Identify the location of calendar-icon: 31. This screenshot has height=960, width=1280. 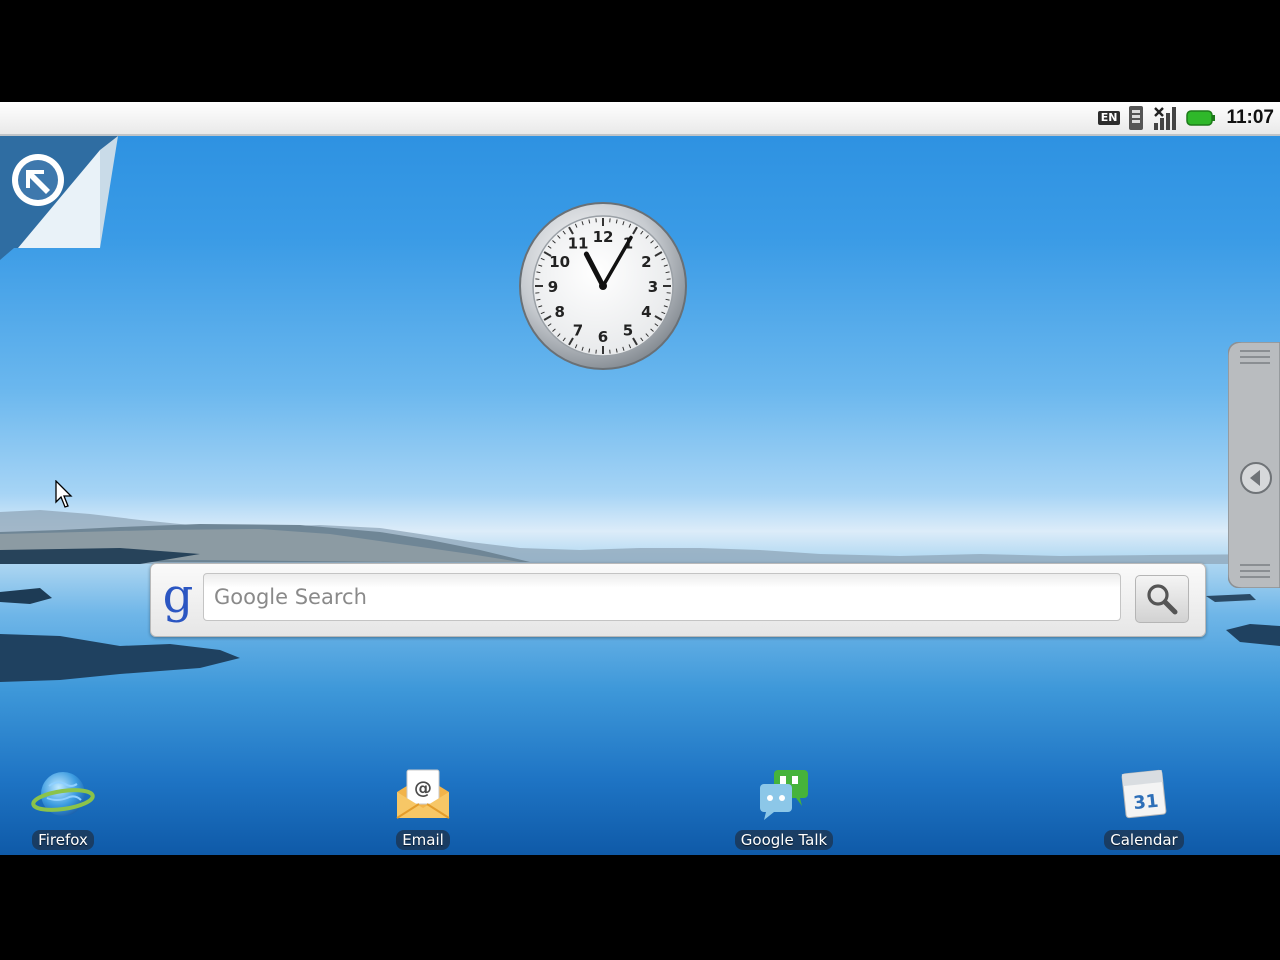
(1144, 794).